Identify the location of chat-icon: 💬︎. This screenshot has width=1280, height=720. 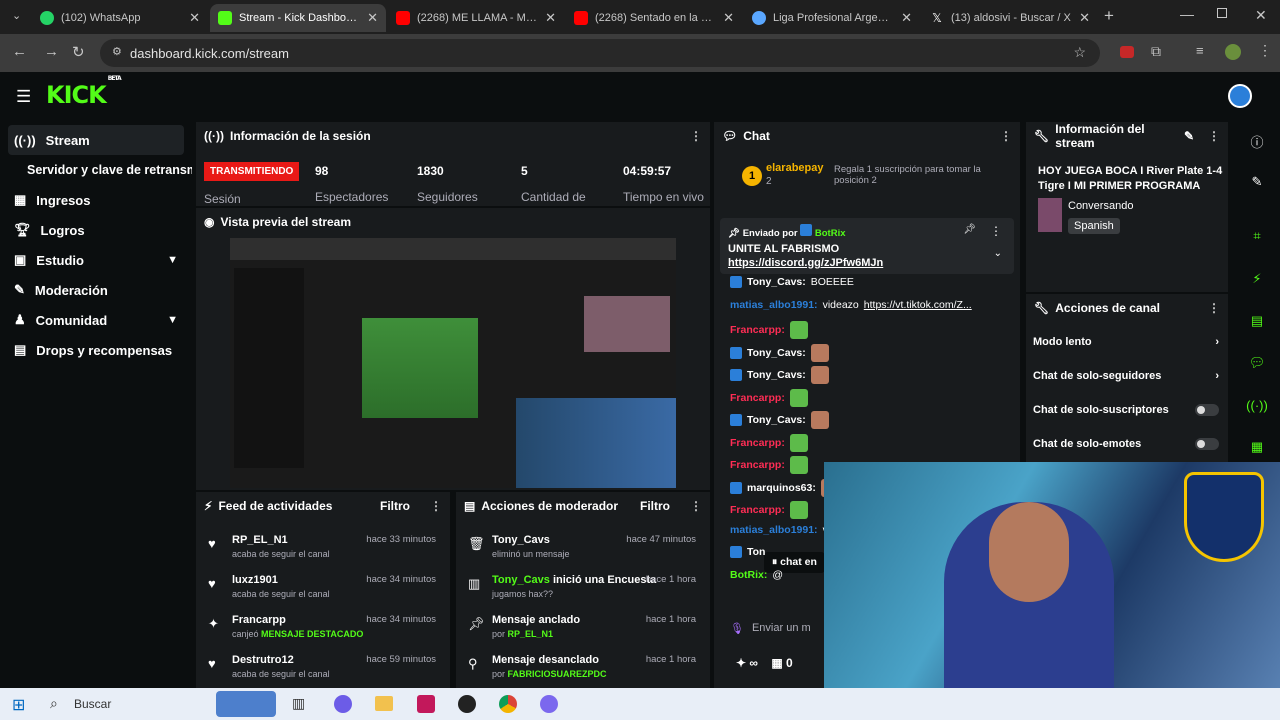
(1257, 363).